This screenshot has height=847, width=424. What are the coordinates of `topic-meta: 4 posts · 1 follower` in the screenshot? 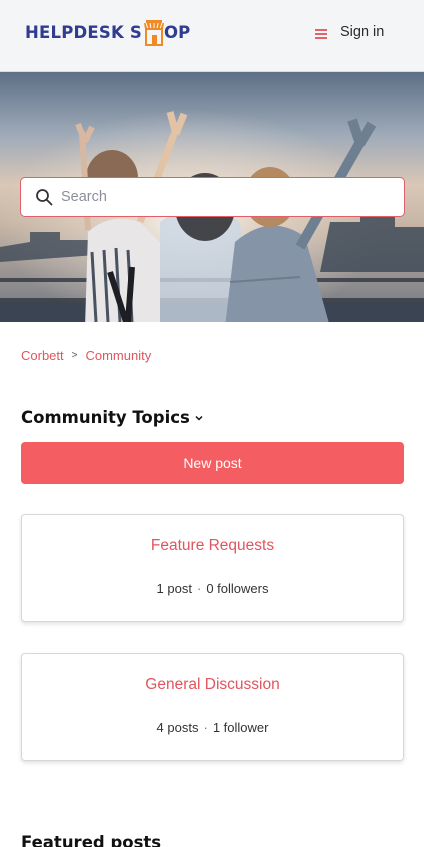 It's located at (212, 727).